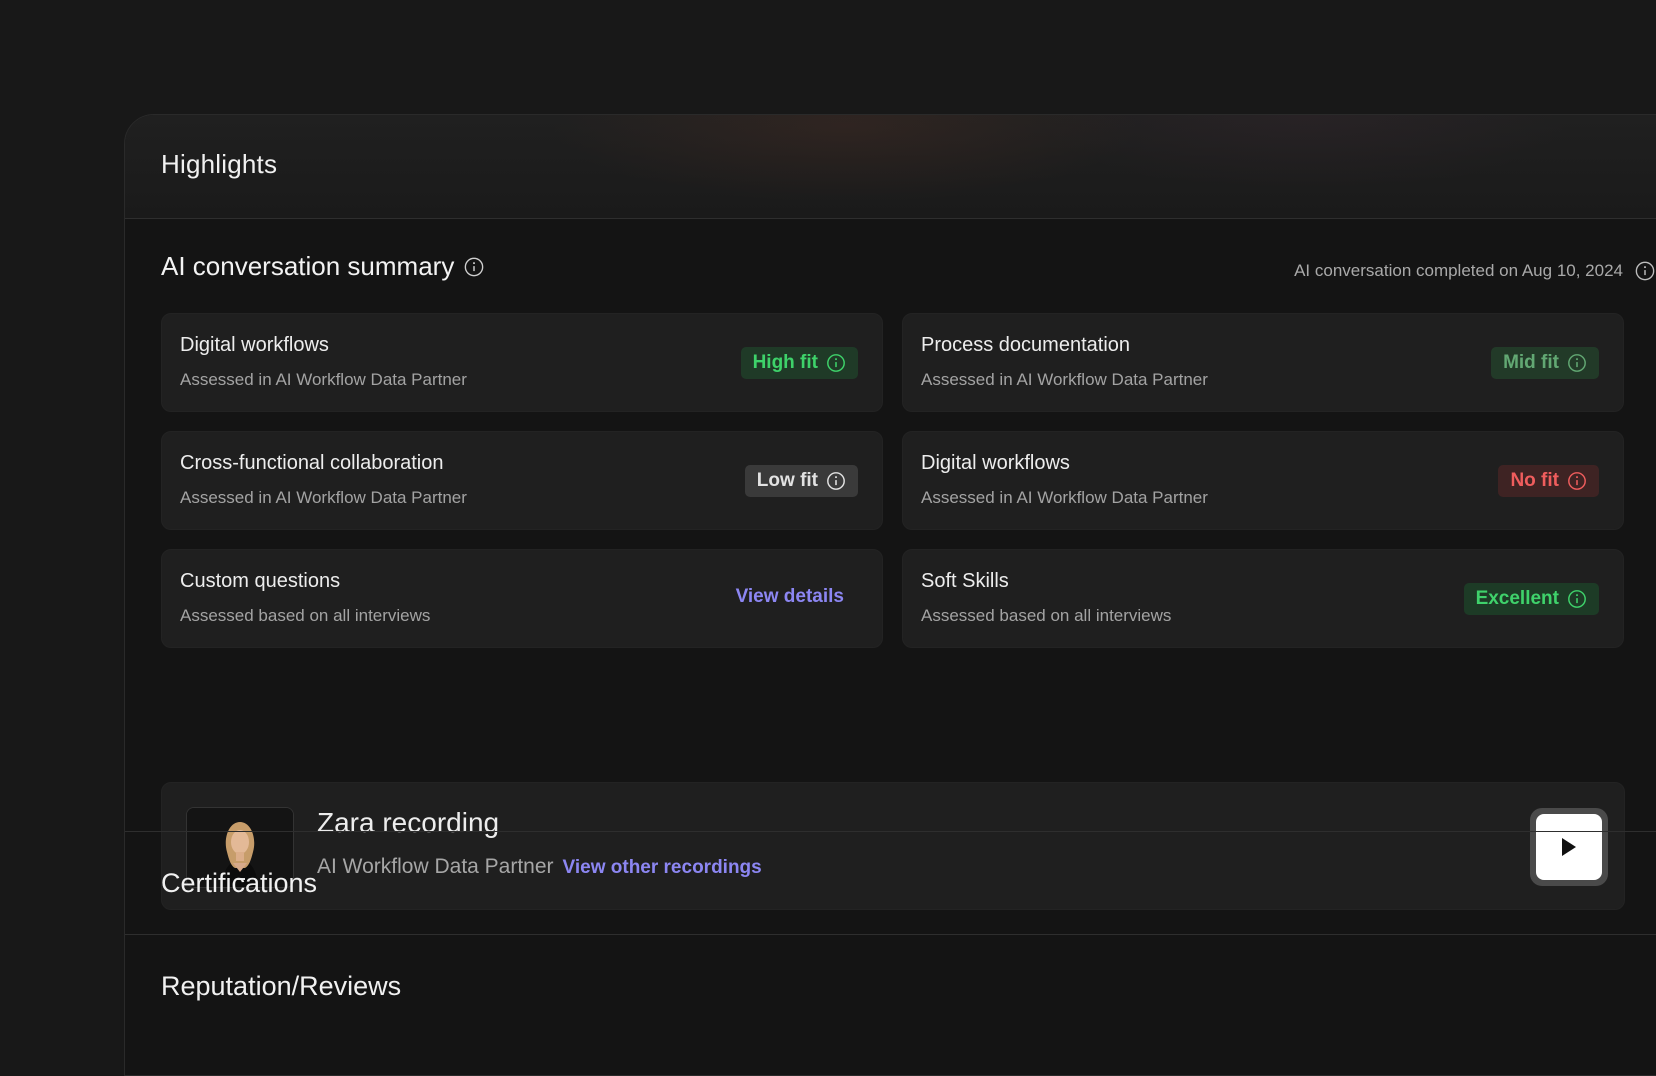  What do you see at coordinates (890, 986) in the screenshot?
I see `reviews-section: Reputation/Reviews` at bounding box center [890, 986].